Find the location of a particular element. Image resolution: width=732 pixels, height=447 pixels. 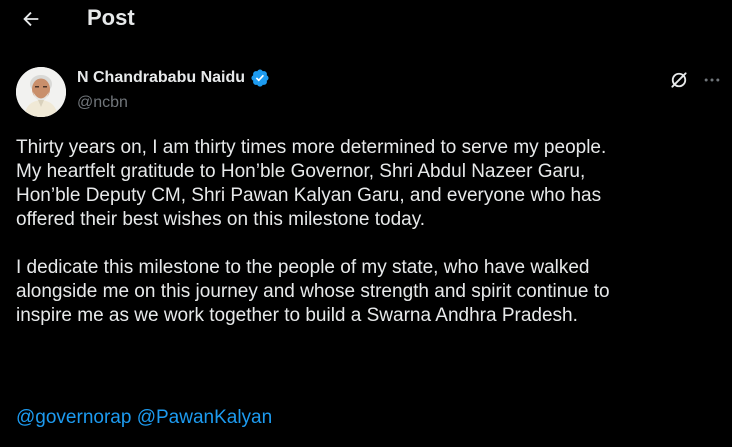

grok-icon is located at coordinates (679, 80).